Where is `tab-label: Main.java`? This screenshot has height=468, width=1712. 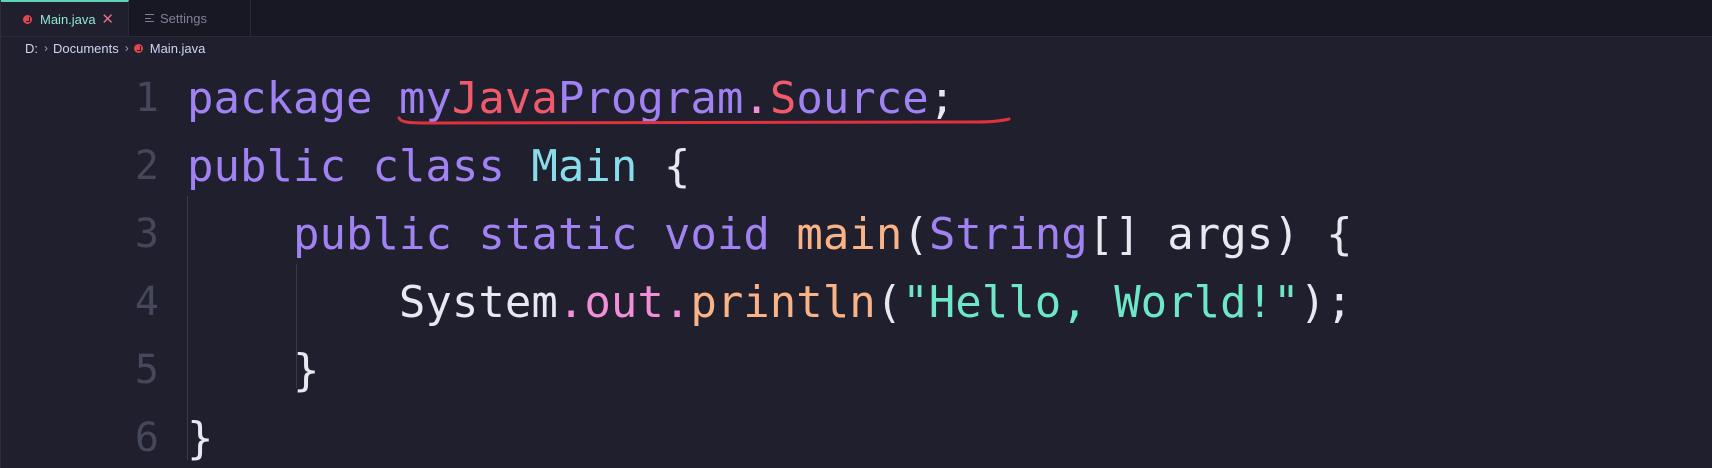
tab-label: Main.java is located at coordinates (68, 19).